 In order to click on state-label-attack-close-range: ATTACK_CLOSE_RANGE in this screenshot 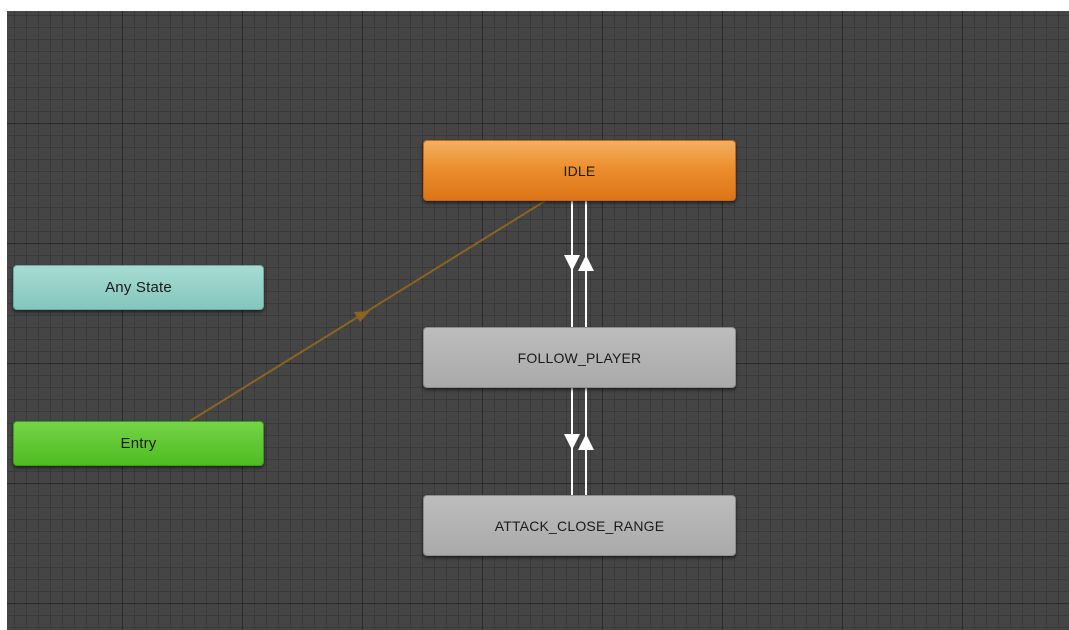, I will do `click(579, 525)`.